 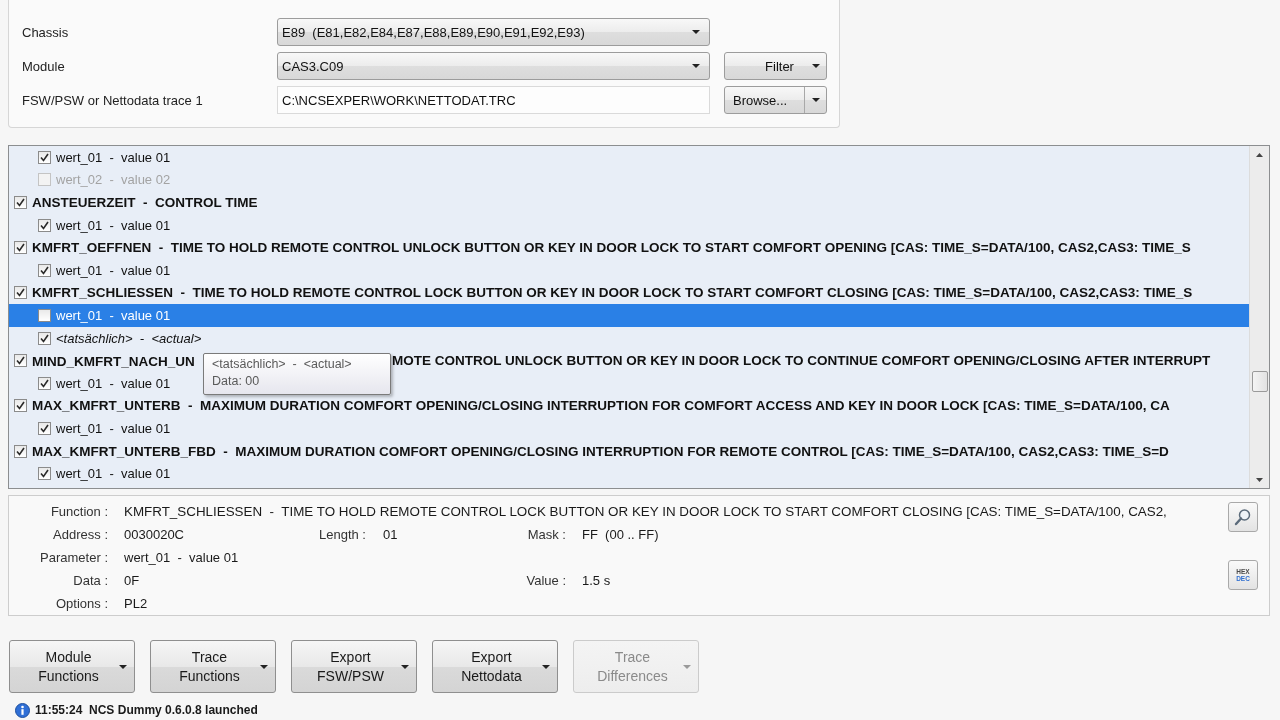 I want to click on detail-label: Function :, so click(x=79, y=511).